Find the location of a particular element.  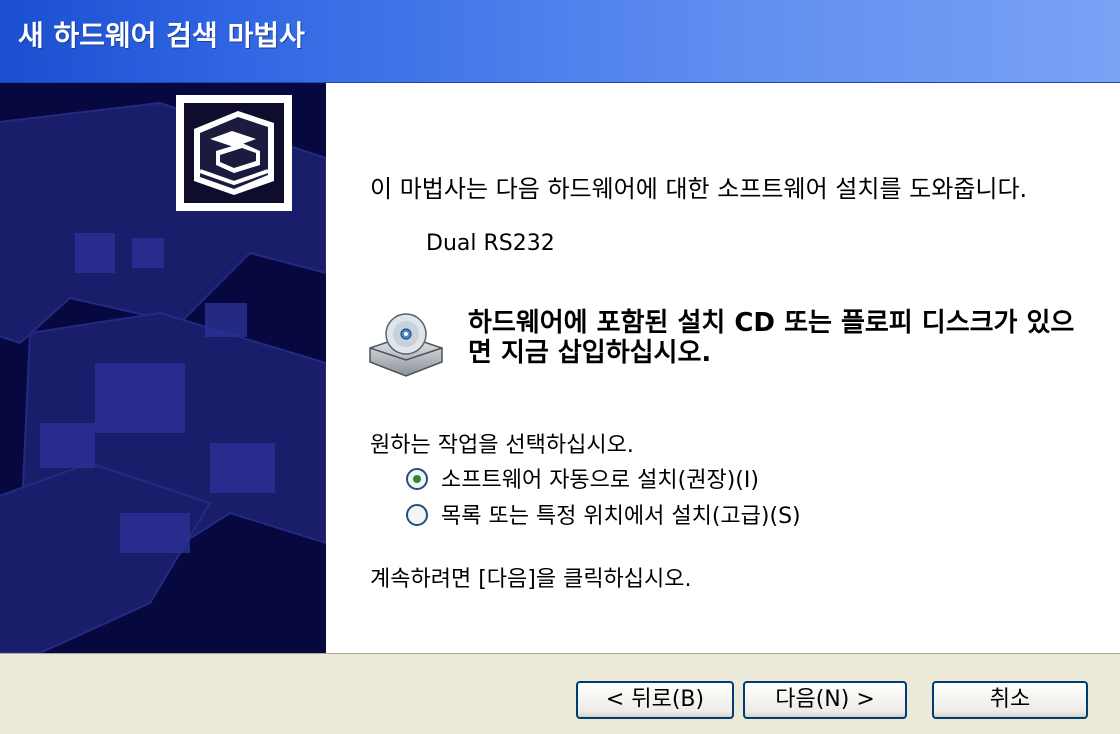

install-advanced-option: 목록 또는 특정 위치에서 설치(고급)(S) is located at coordinates (603, 517).